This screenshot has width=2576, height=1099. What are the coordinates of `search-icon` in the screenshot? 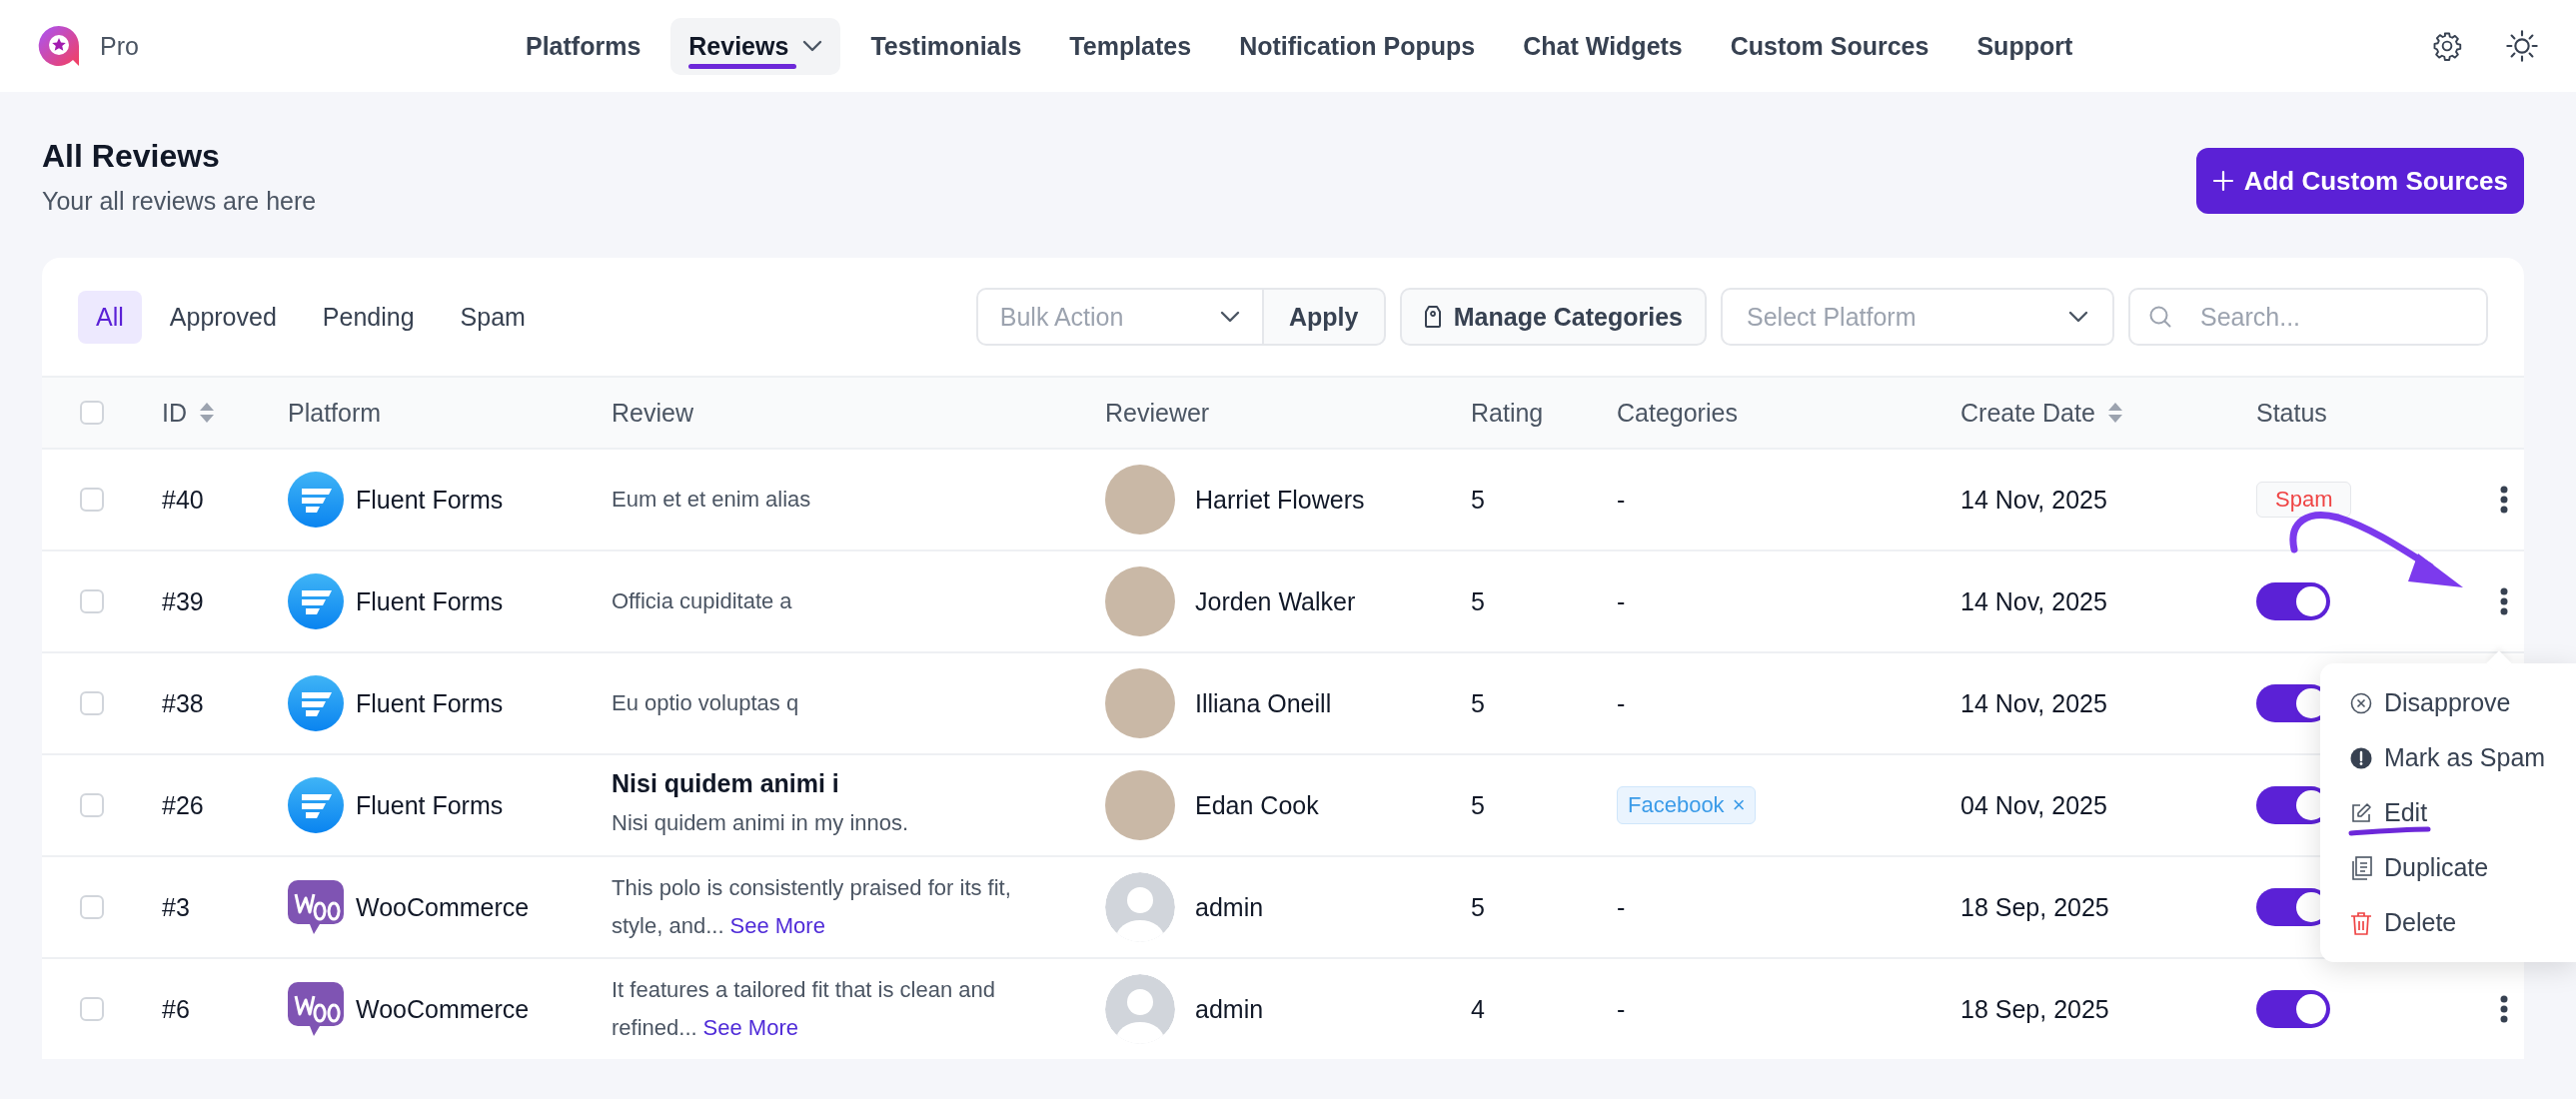 It's located at (2160, 317).